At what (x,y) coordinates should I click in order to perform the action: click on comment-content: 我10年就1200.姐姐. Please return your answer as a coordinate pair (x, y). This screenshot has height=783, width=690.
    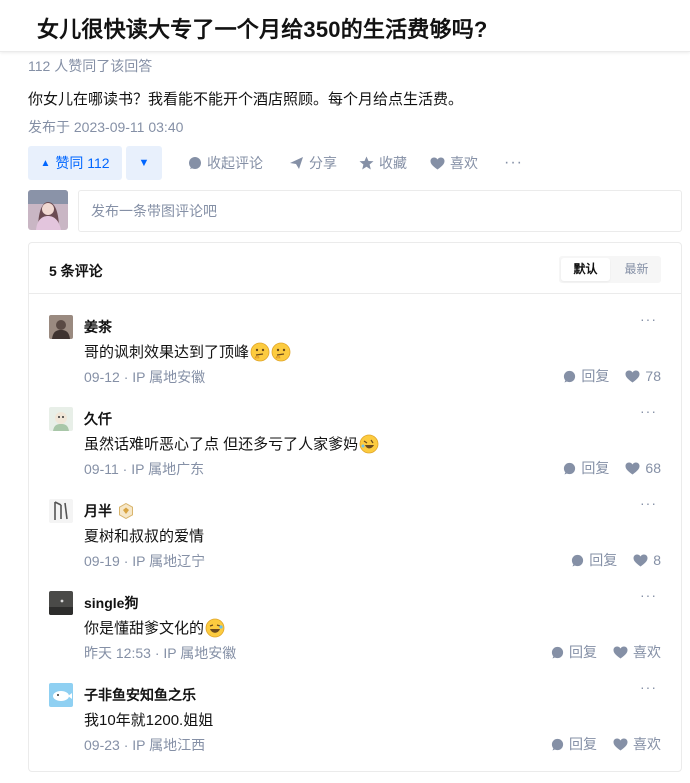
    Looking at the image, I should click on (149, 720).